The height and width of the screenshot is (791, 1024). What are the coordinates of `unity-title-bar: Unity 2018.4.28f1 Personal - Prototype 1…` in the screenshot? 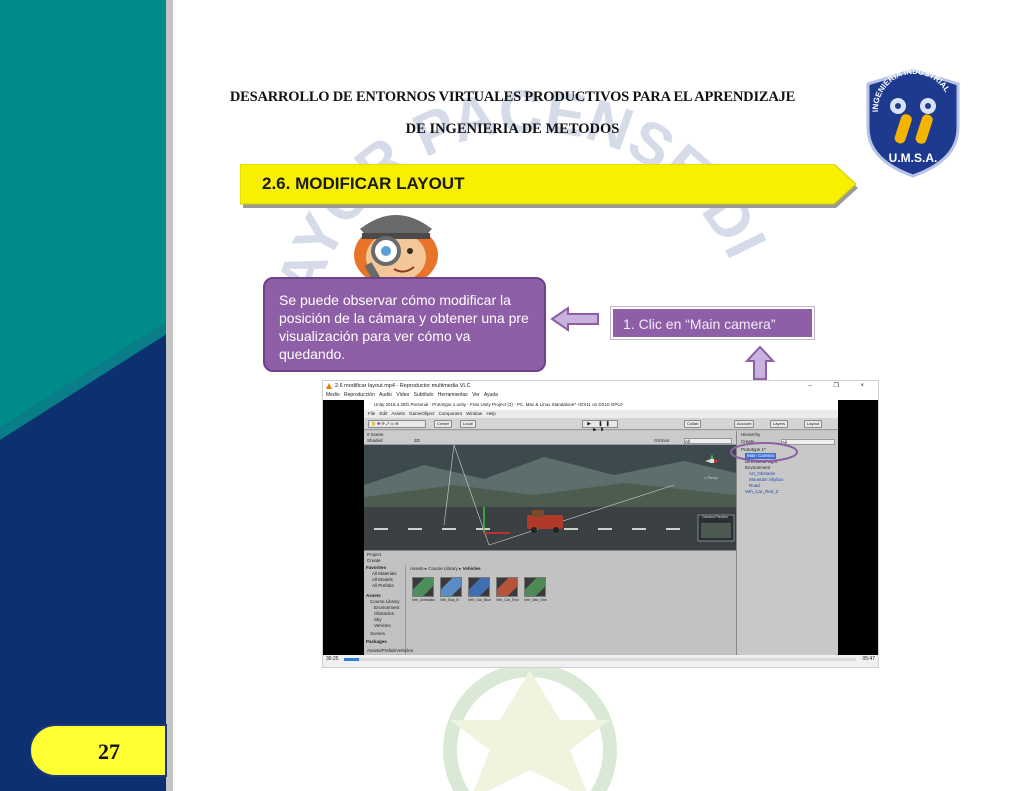 It's located at (601, 405).